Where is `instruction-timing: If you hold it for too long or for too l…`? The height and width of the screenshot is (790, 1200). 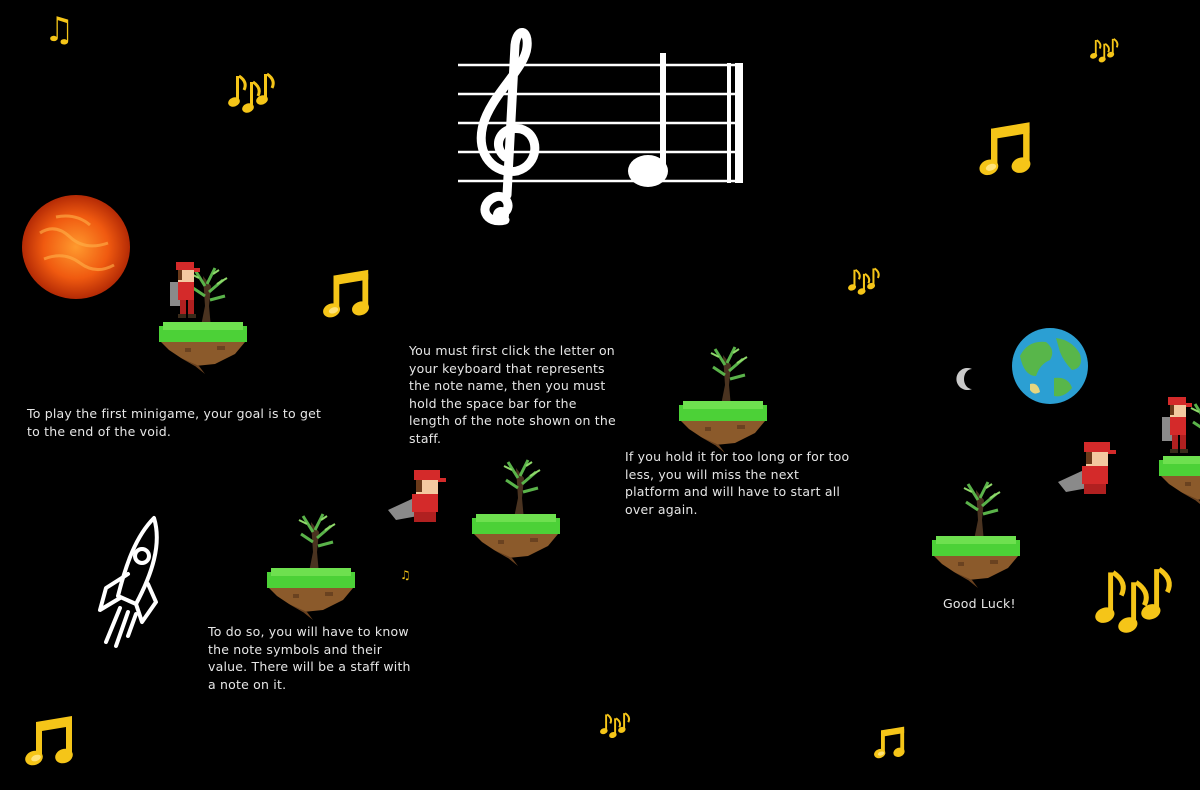 instruction-timing: If you hold it for too long or for too l… is located at coordinates (737, 483).